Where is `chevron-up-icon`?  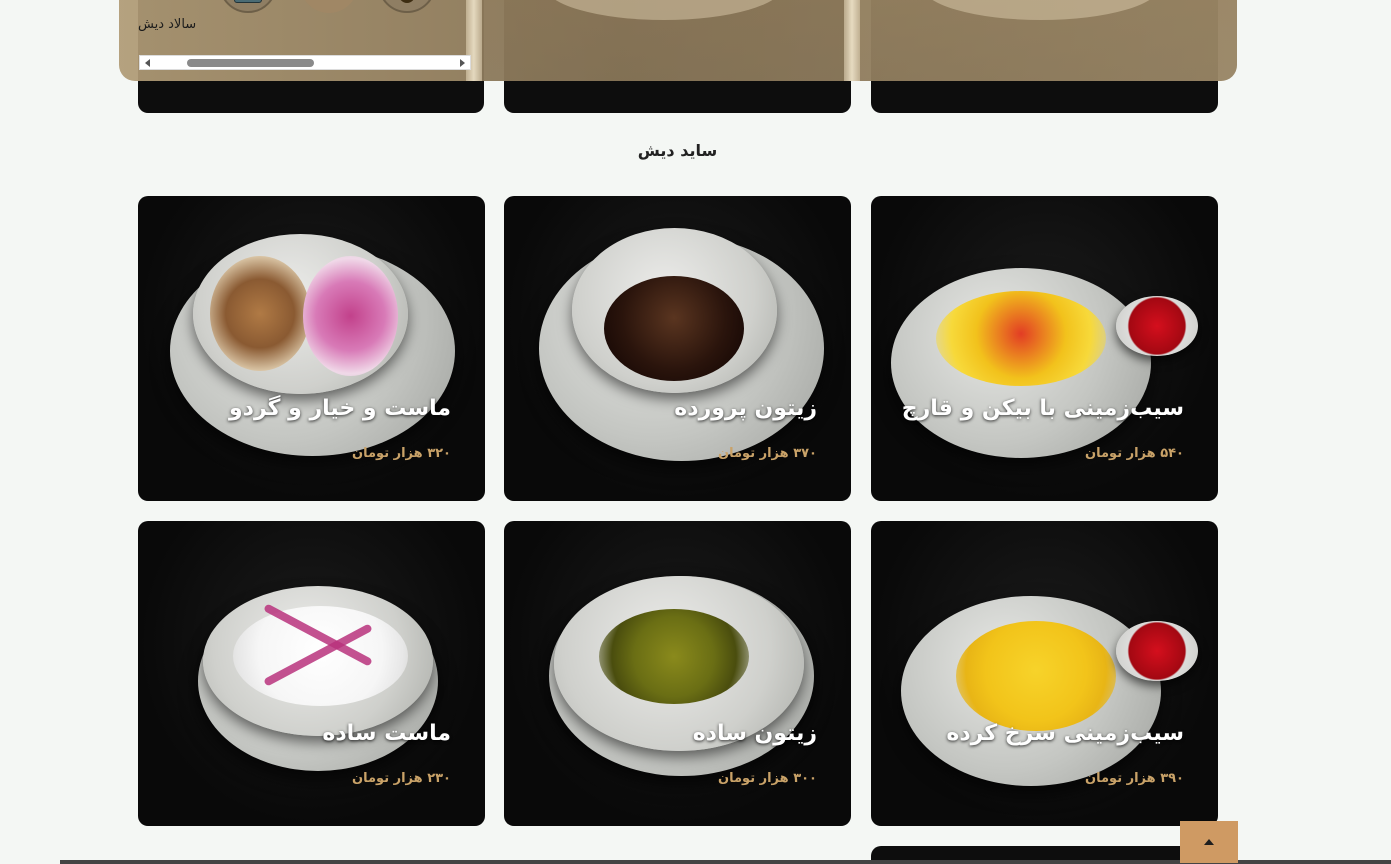
chevron-up-icon is located at coordinates (1209, 842).